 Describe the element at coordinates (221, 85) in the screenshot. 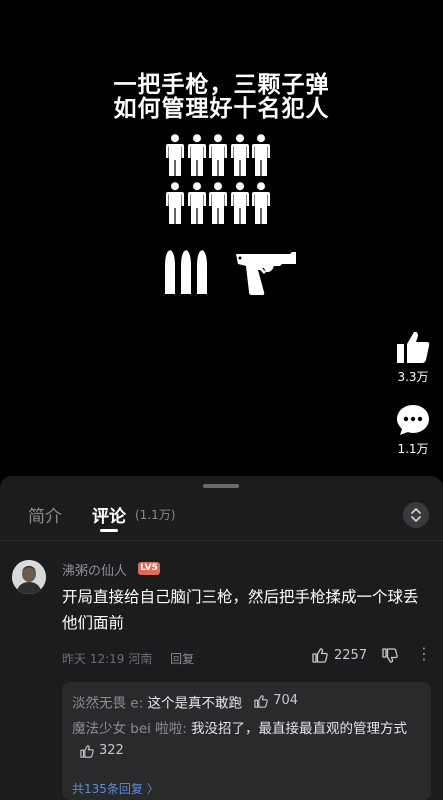

I see `video-title-line-1: 一把手枪，三颗子弹` at that location.